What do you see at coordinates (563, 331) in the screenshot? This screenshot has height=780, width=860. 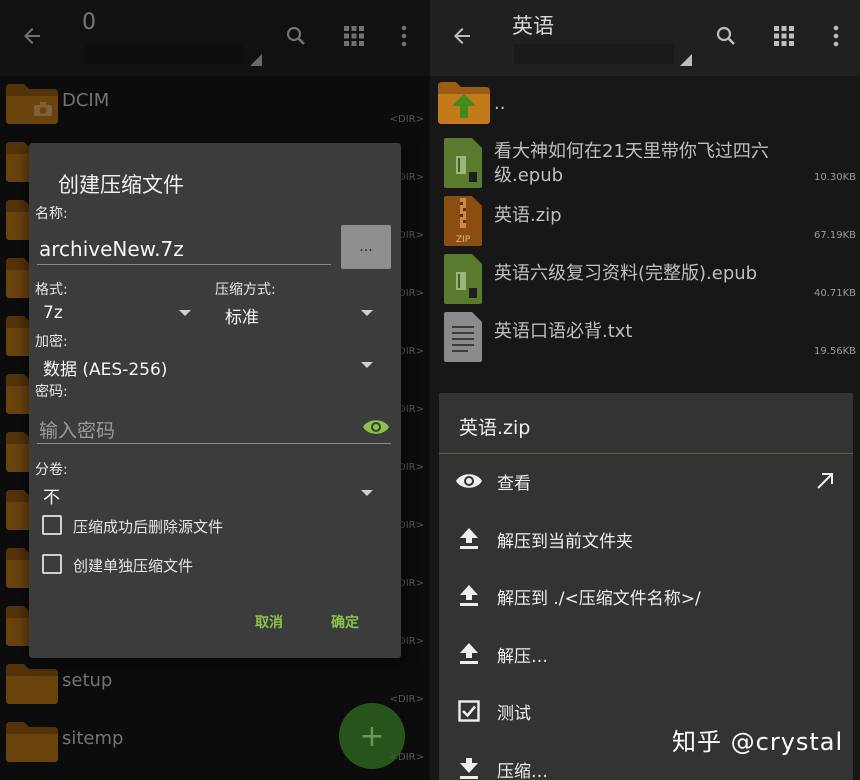 I see `file-name: 英语口语必背.txt` at bounding box center [563, 331].